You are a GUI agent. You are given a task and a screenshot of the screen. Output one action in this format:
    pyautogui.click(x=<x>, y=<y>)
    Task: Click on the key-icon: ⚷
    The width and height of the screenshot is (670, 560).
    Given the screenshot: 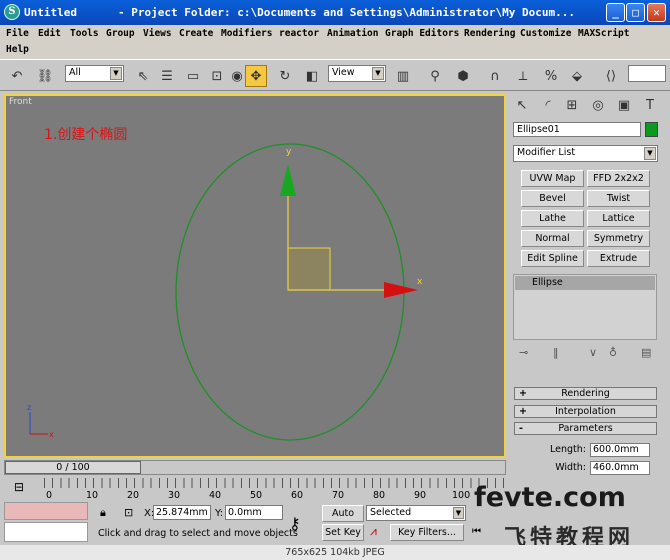 What is the action you would take?
    pyautogui.click(x=295, y=523)
    